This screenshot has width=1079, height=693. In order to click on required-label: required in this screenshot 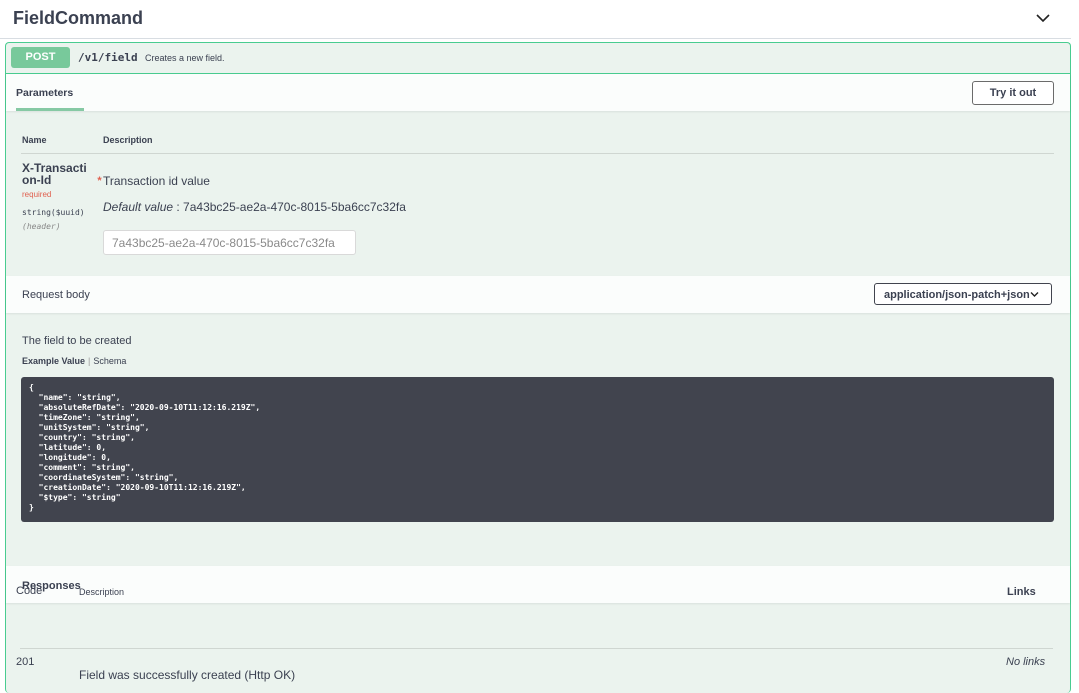, I will do `click(37, 194)`.